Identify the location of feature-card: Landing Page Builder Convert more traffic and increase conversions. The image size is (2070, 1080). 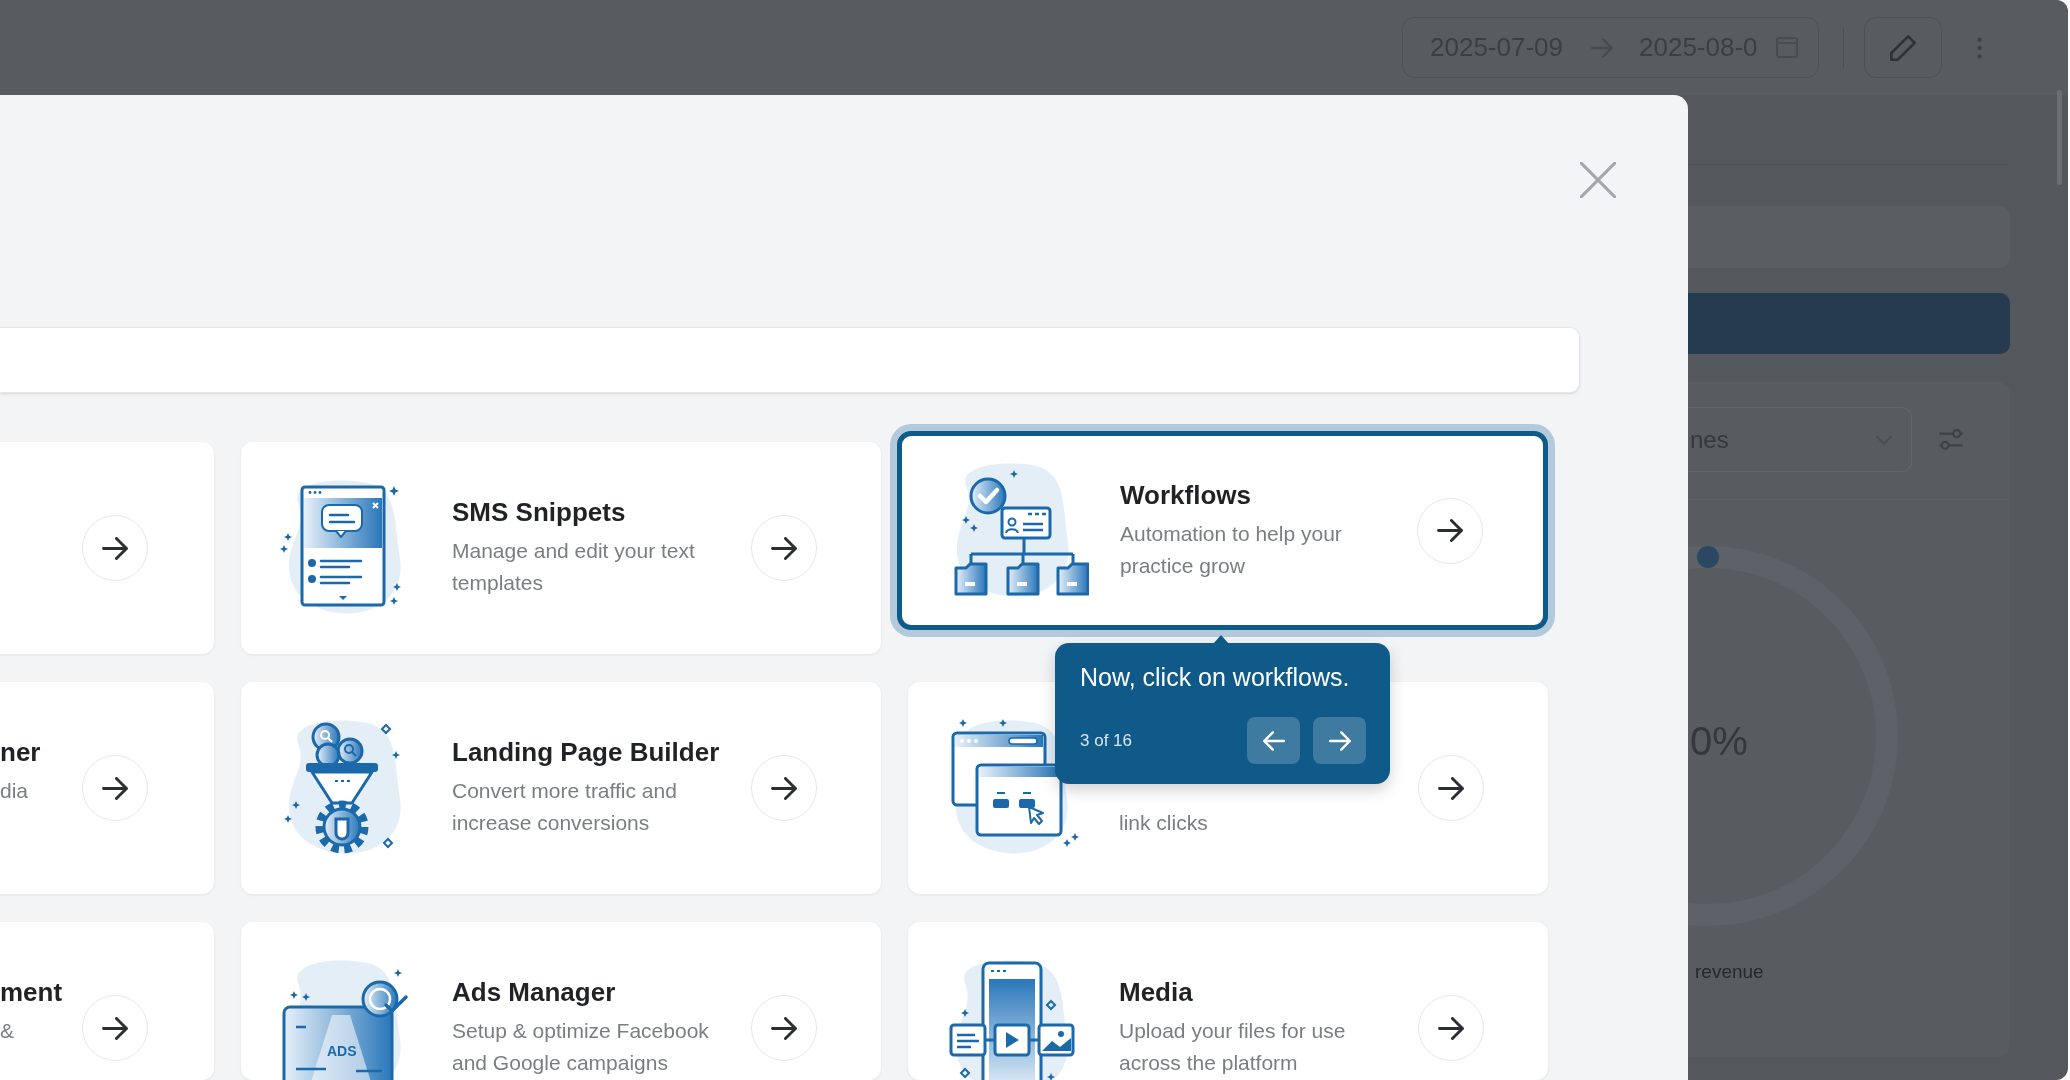
(561, 788).